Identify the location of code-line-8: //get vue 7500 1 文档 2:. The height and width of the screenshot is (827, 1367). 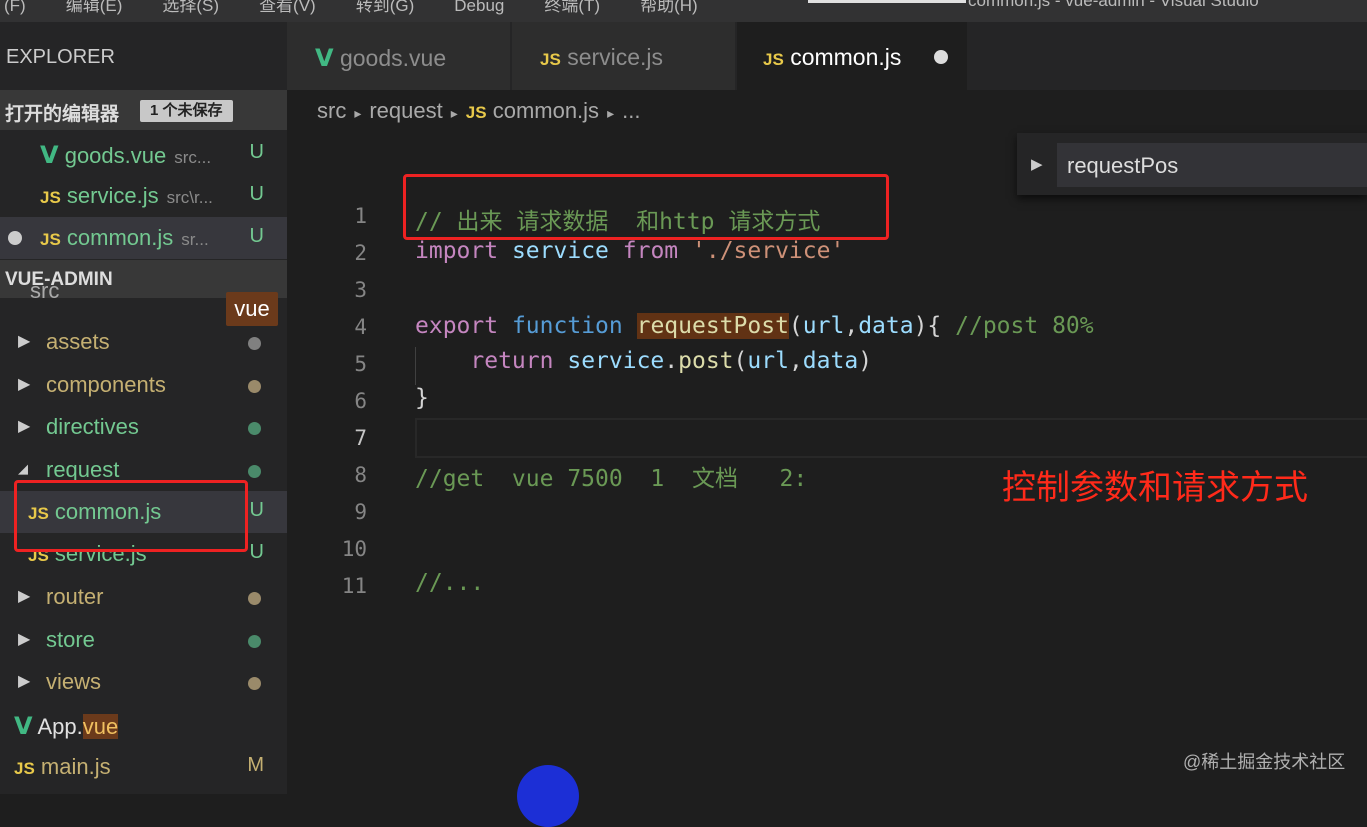
(611, 476).